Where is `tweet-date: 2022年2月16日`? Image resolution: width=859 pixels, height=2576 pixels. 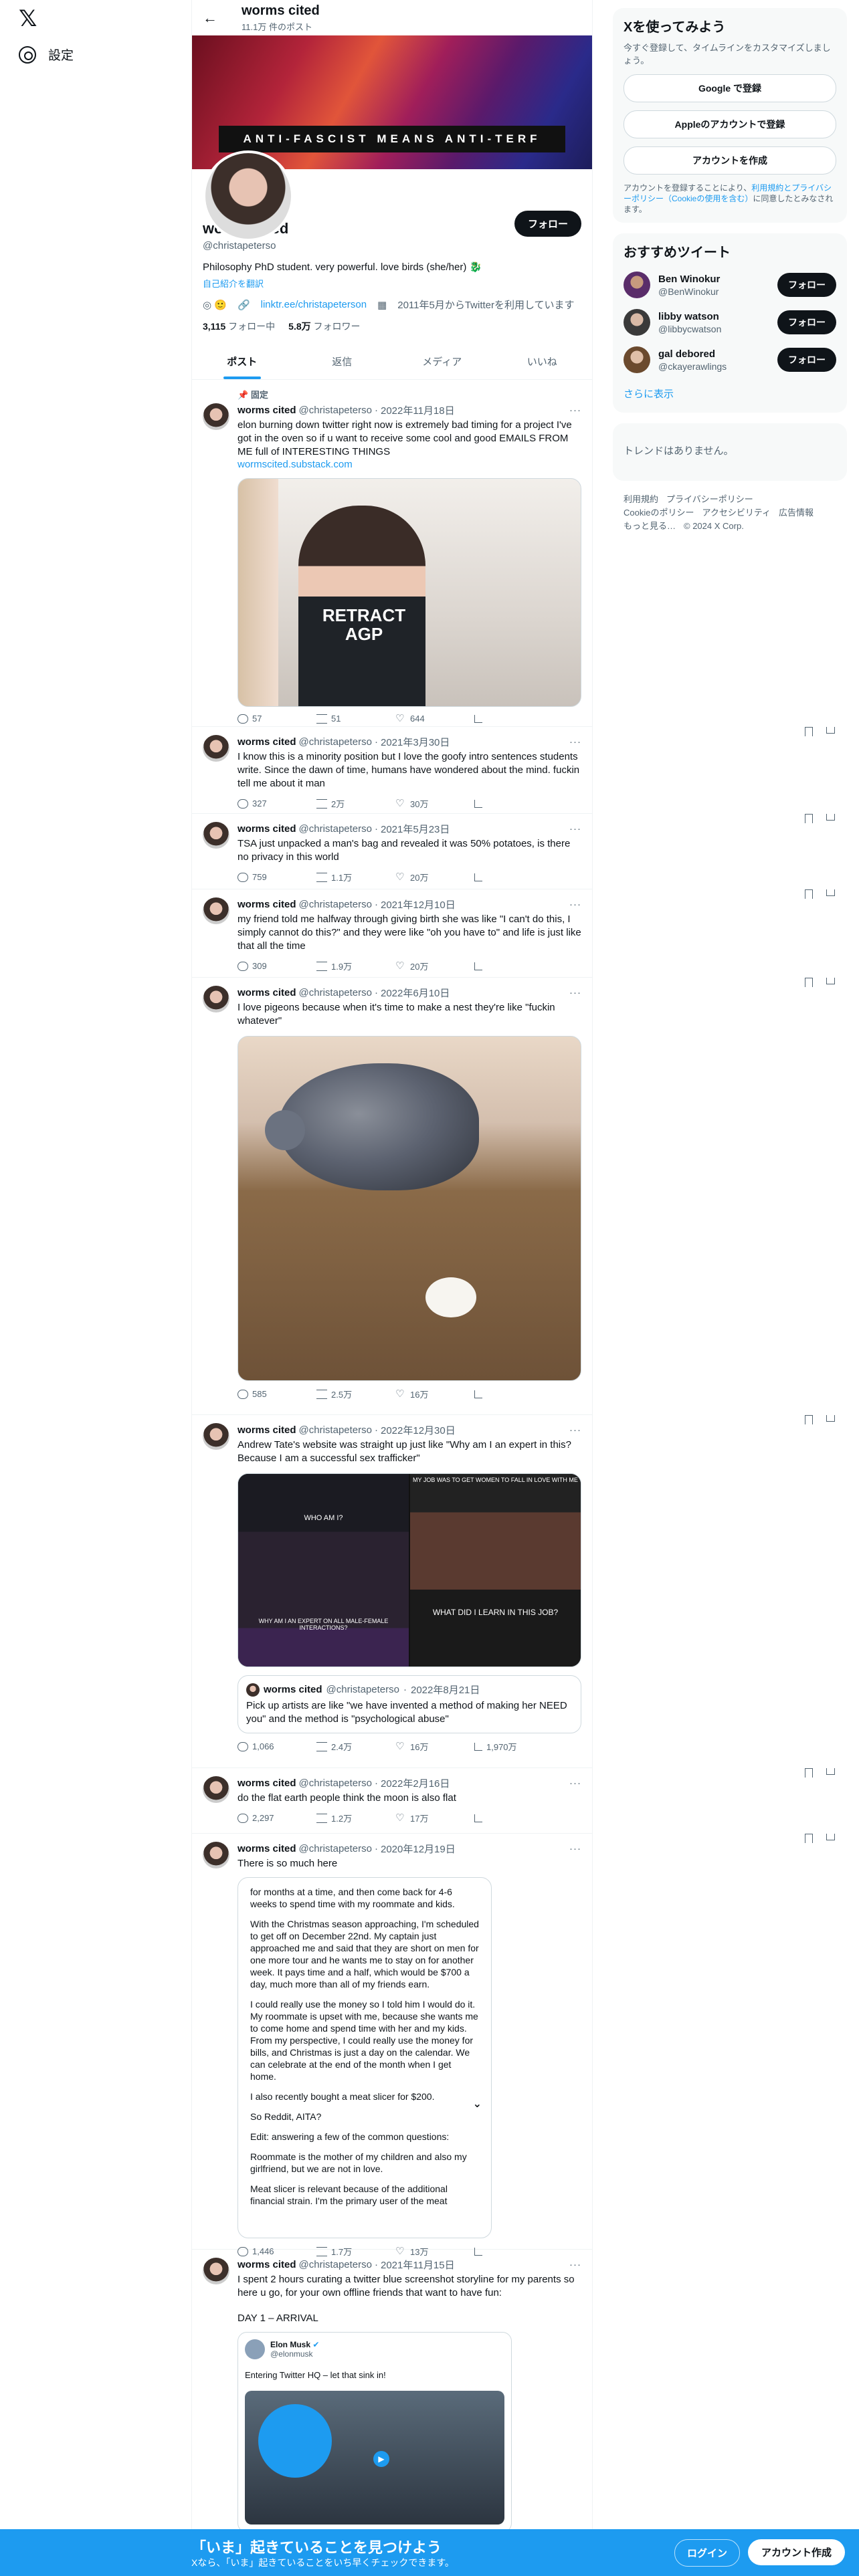 tweet-date: 2022年2月16日 is located at coordinates (416, 1783).